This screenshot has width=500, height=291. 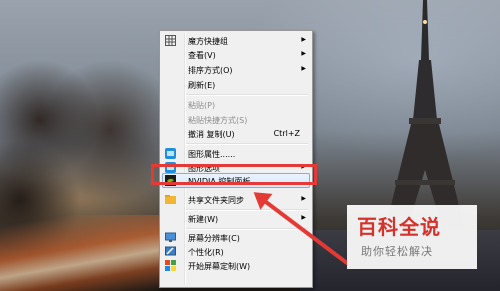 I want to click on menu-item-personalize: 个性化(R), so click(x=236, y=251).